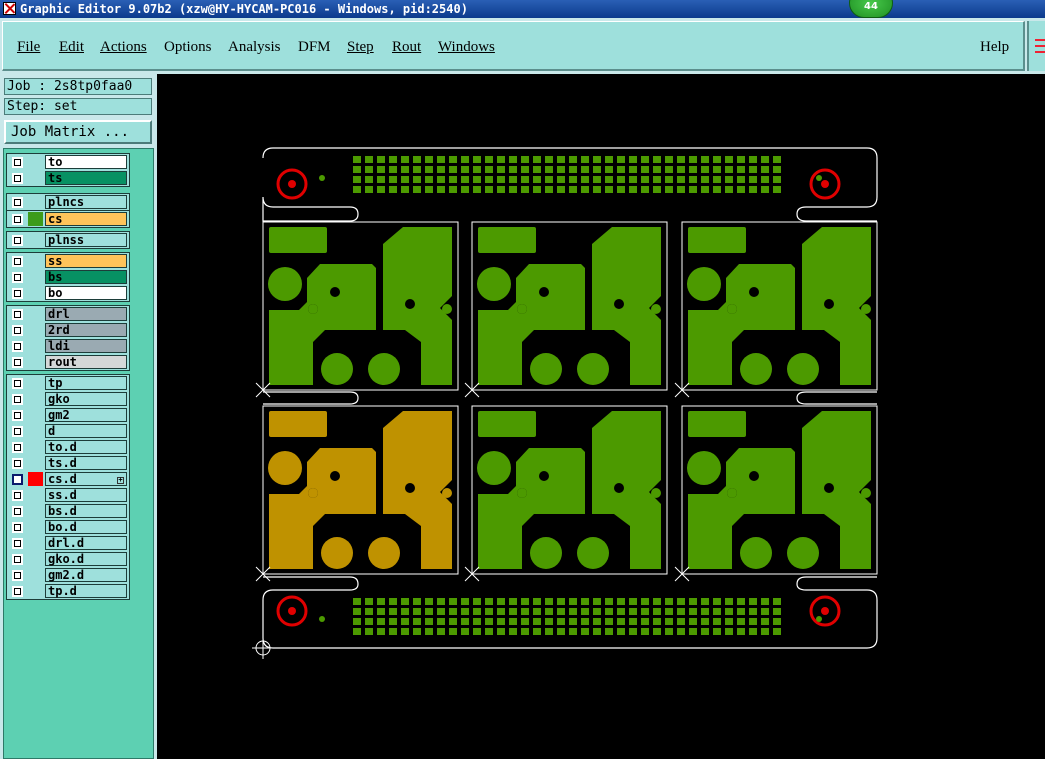  I want to click on layer-name: cs, so click(86, 219).